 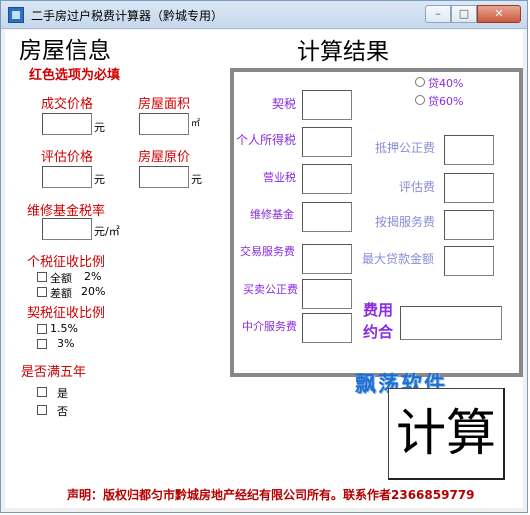 I want to click on mortgage-notary-fee-label: 抵押公正费, so click(x=405, y=148).